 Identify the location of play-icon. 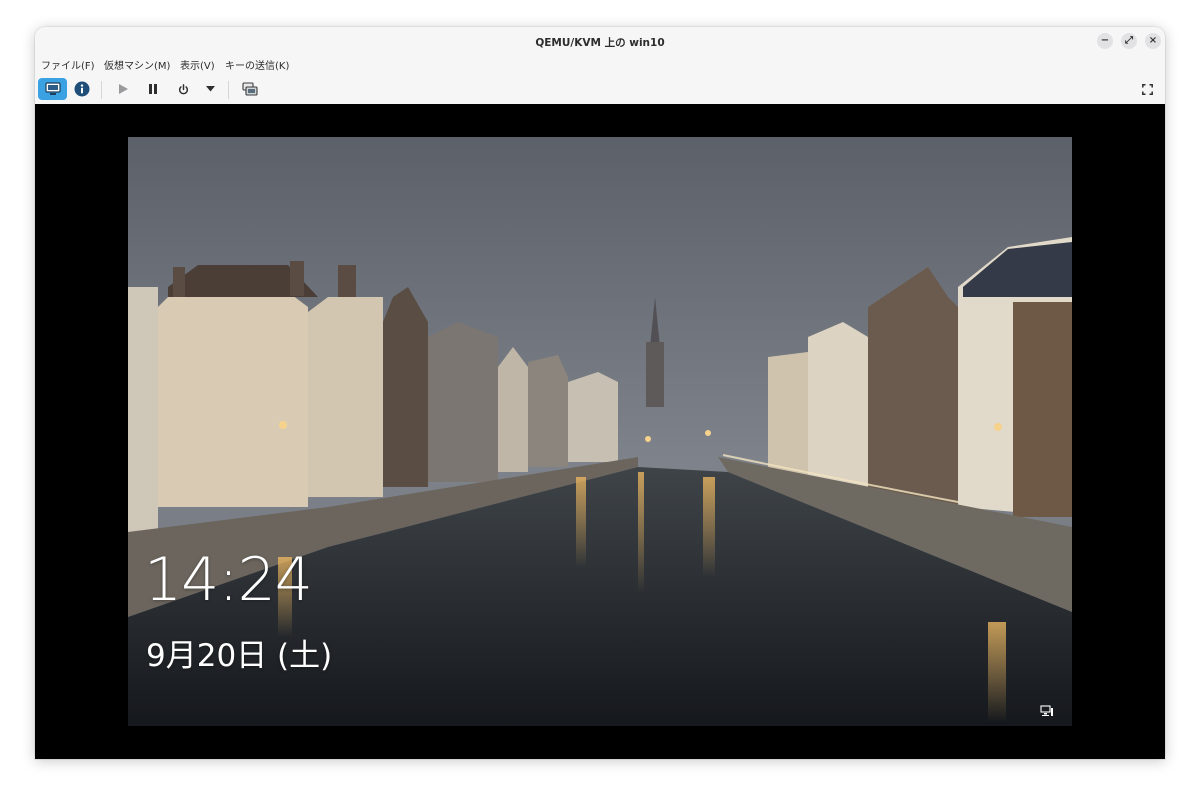
(123, 89).